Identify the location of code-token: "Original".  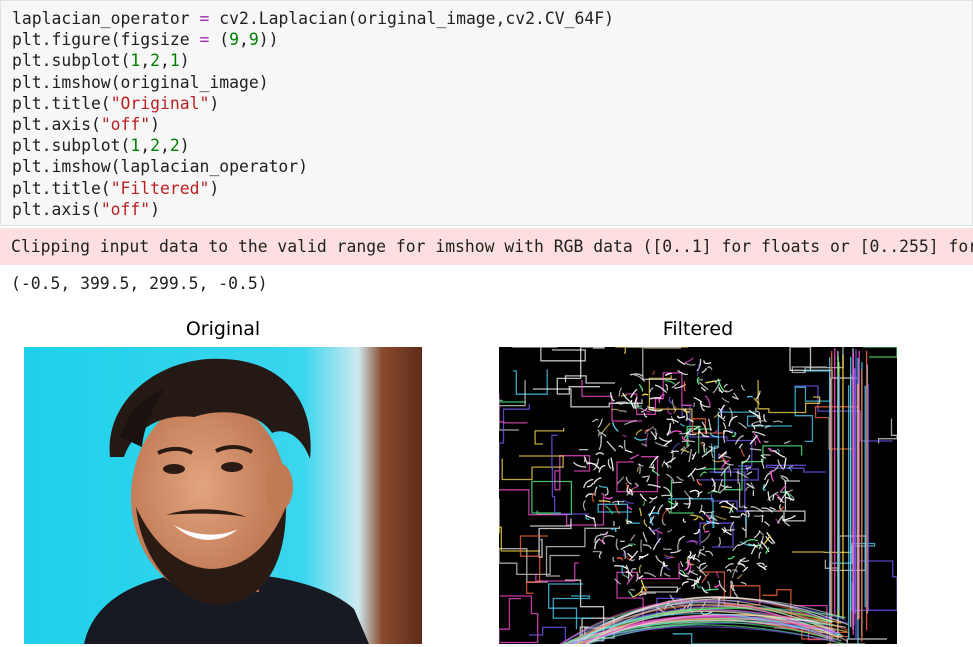
(160, 103).